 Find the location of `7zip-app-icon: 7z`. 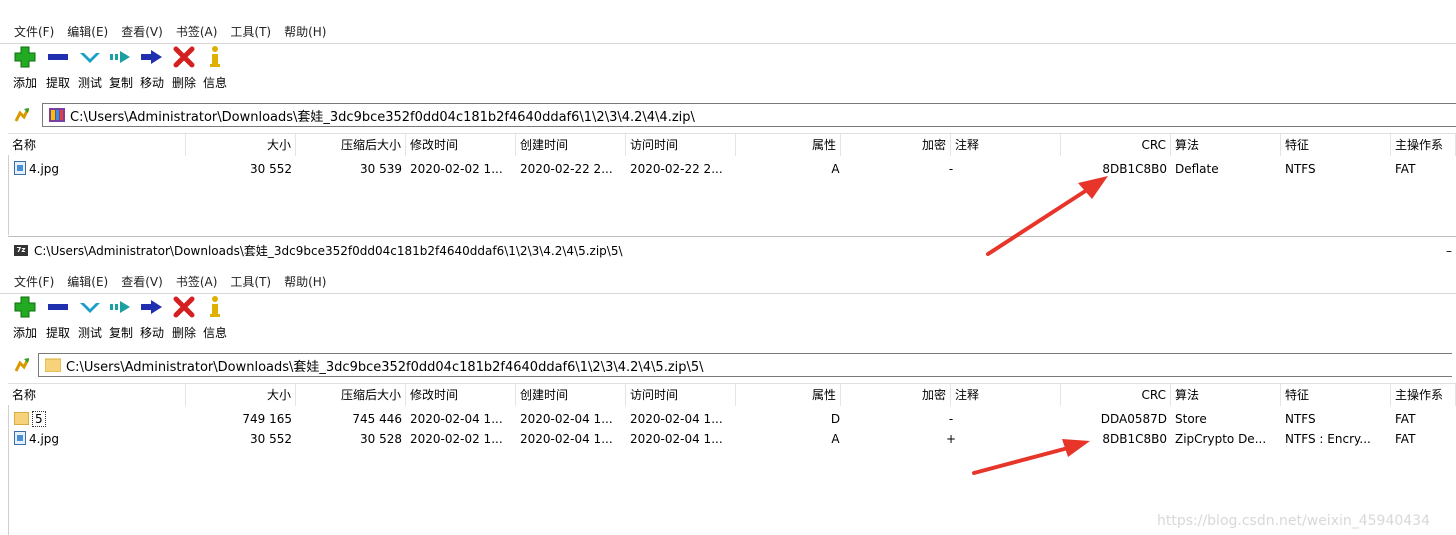

7zip-app-icon: 7z is located at coordinates (21, 250).